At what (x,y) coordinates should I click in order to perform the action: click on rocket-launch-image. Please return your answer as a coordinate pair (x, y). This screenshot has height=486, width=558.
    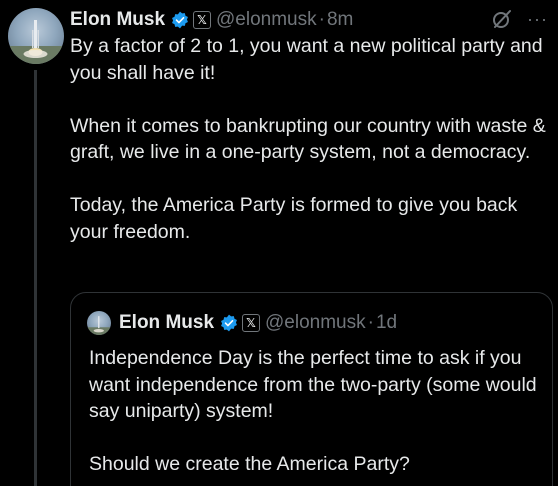
    Looking at the image, I should click on (36, 42).